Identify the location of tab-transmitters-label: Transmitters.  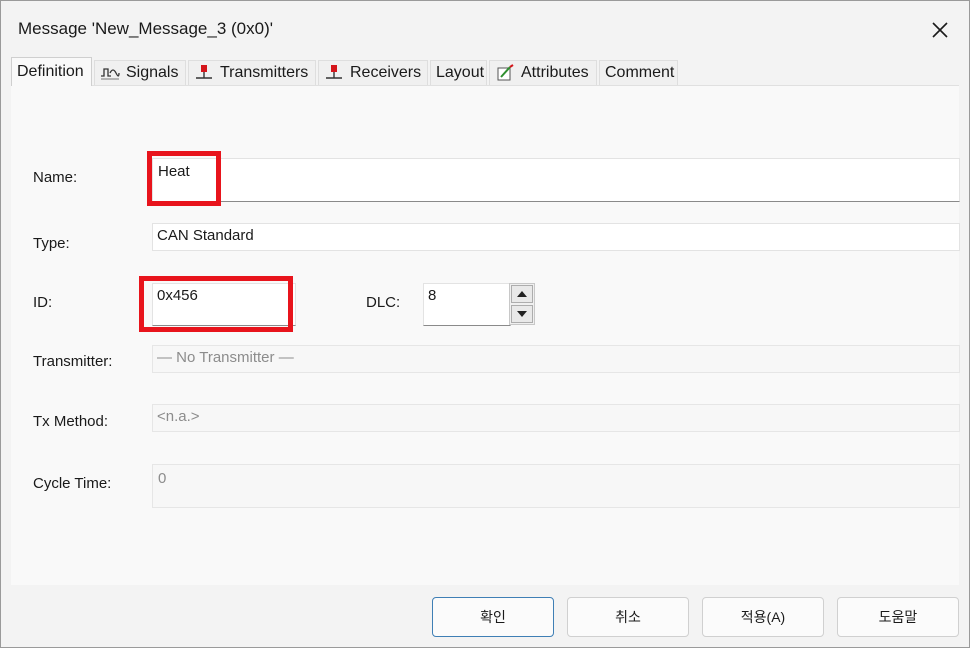
(264, 72).